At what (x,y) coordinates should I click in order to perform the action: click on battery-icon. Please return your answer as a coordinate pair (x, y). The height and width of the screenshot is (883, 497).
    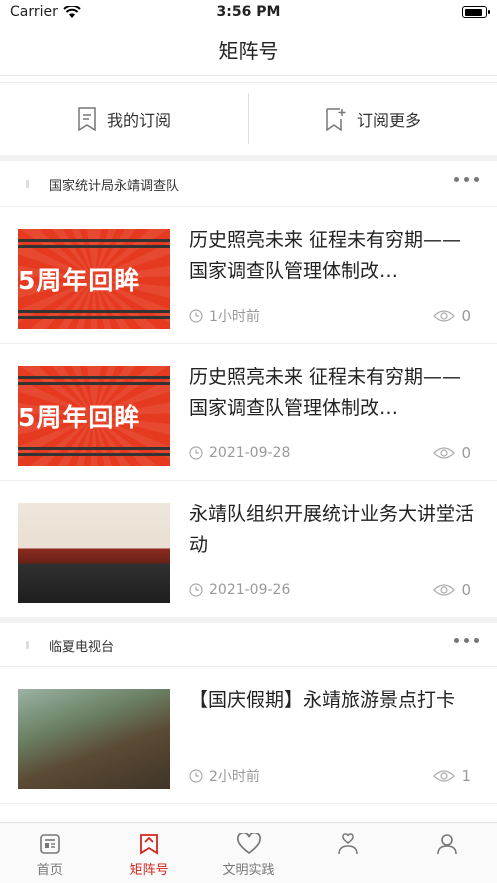
    Looking at the image, I should click on (476, 12).